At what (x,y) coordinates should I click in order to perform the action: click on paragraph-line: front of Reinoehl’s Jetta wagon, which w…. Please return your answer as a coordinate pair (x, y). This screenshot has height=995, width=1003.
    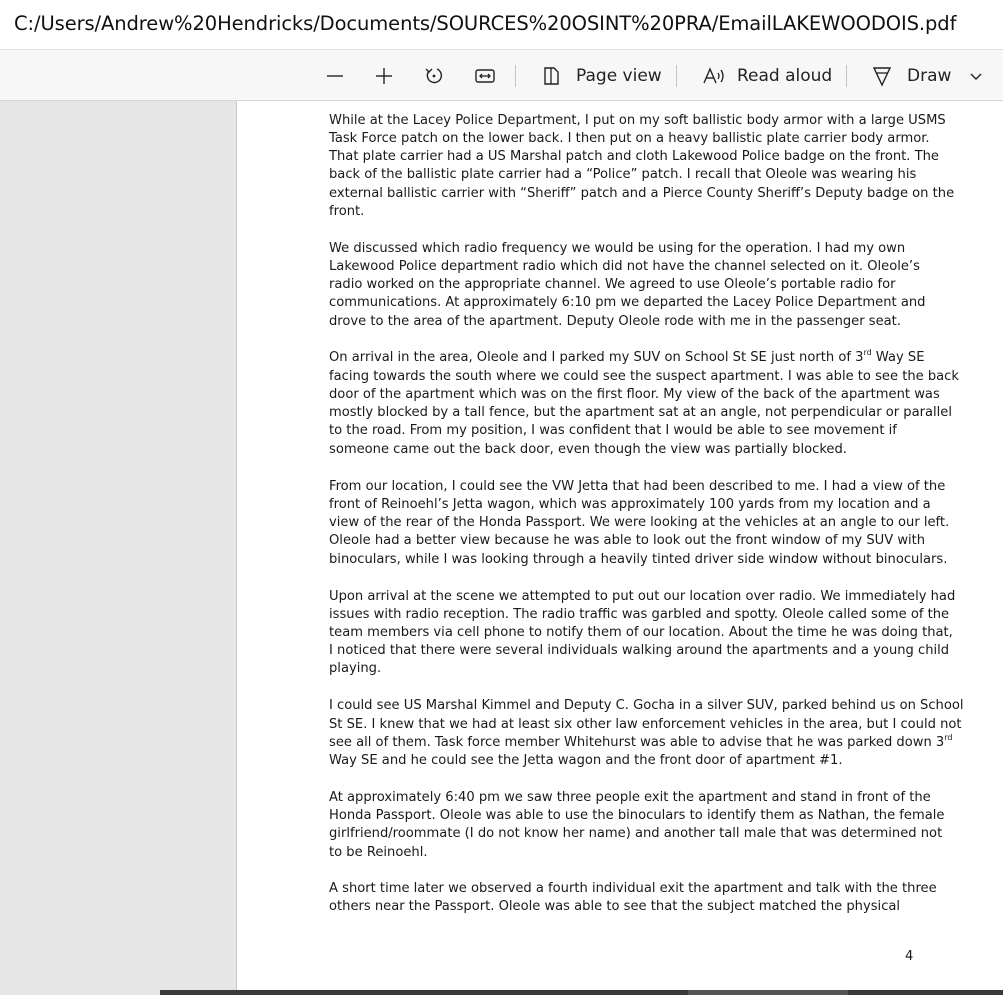
    Looking at the image, I should click on (630, 504).